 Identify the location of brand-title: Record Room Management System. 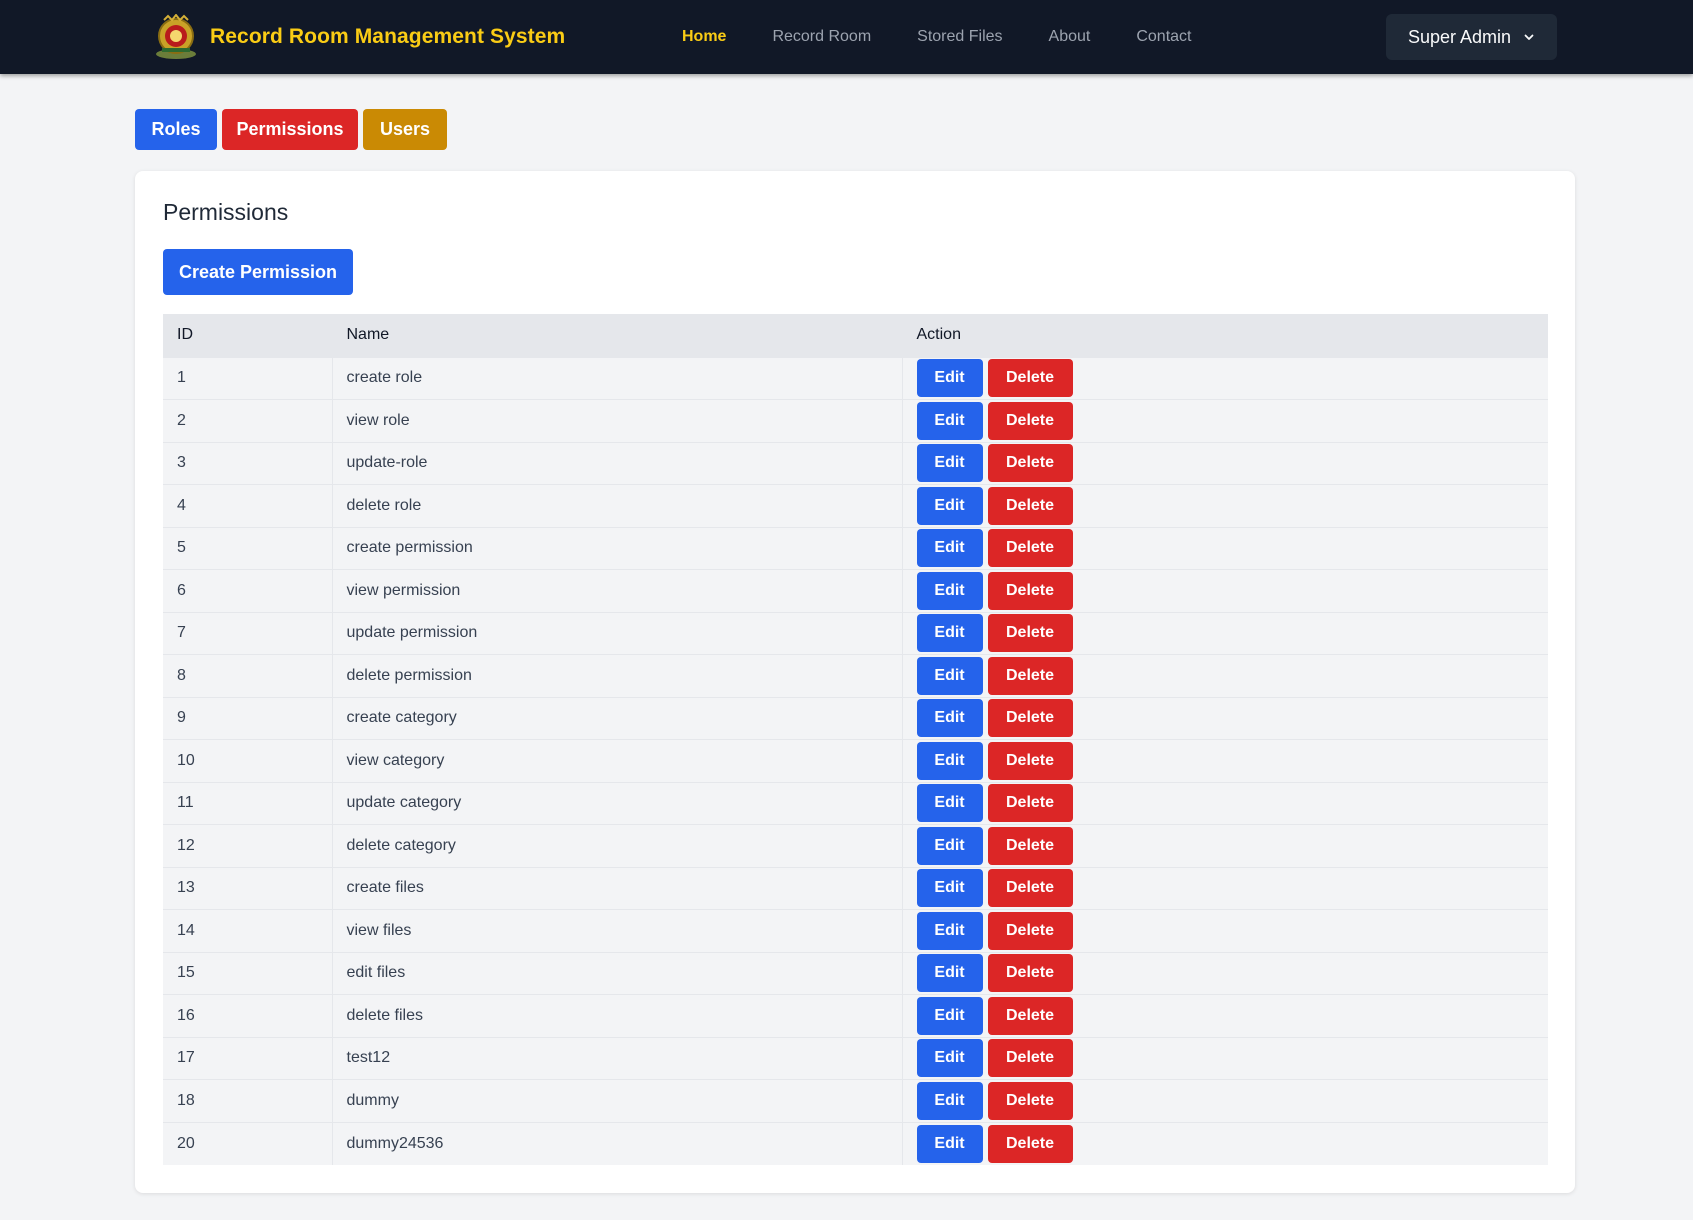
(388, 36).